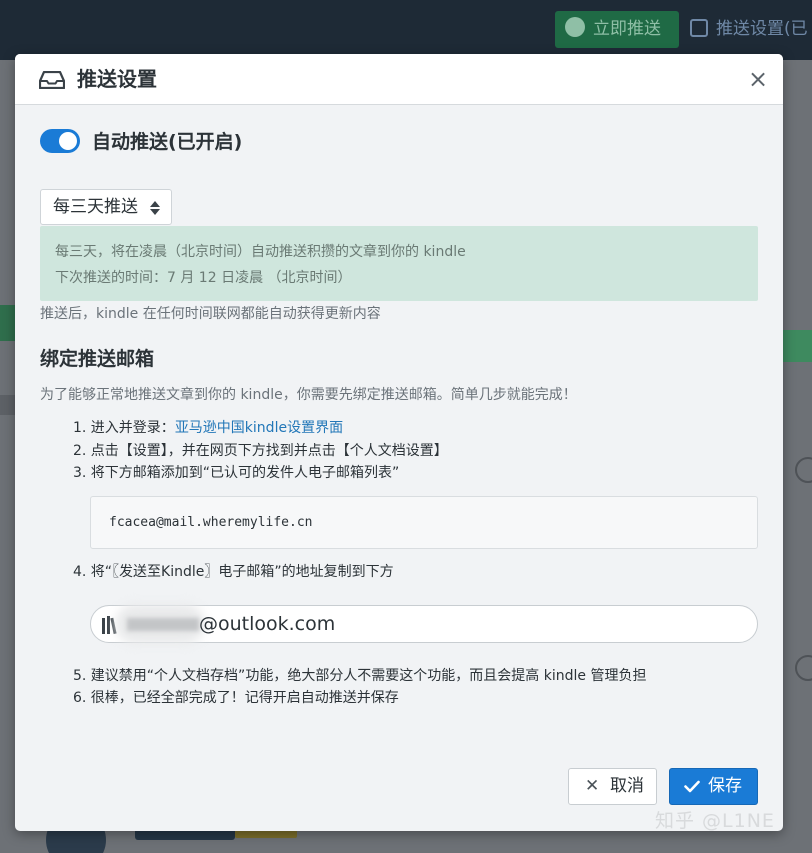 The height and width of the screenshot is (853, 812). I want to click on step-6: 6. 很棒，已经全部完成了！记得开启自动推送并保存, so click(236, 698).